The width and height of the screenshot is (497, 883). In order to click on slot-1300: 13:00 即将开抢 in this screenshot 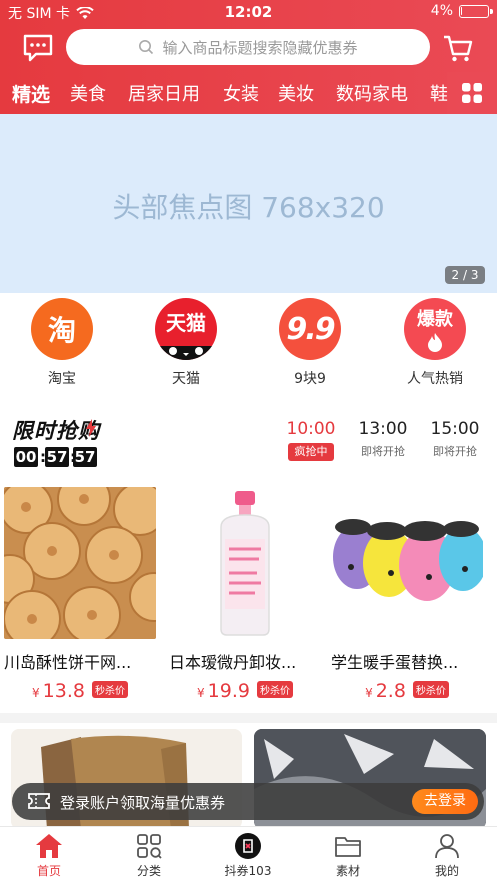, I will do `click(383, 440)`.